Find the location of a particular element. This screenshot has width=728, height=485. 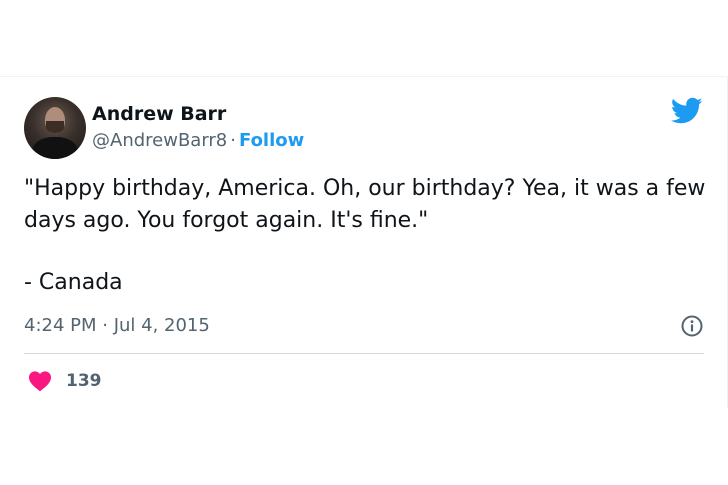

twitter-bird-icon is located at coordinates (687, 111).